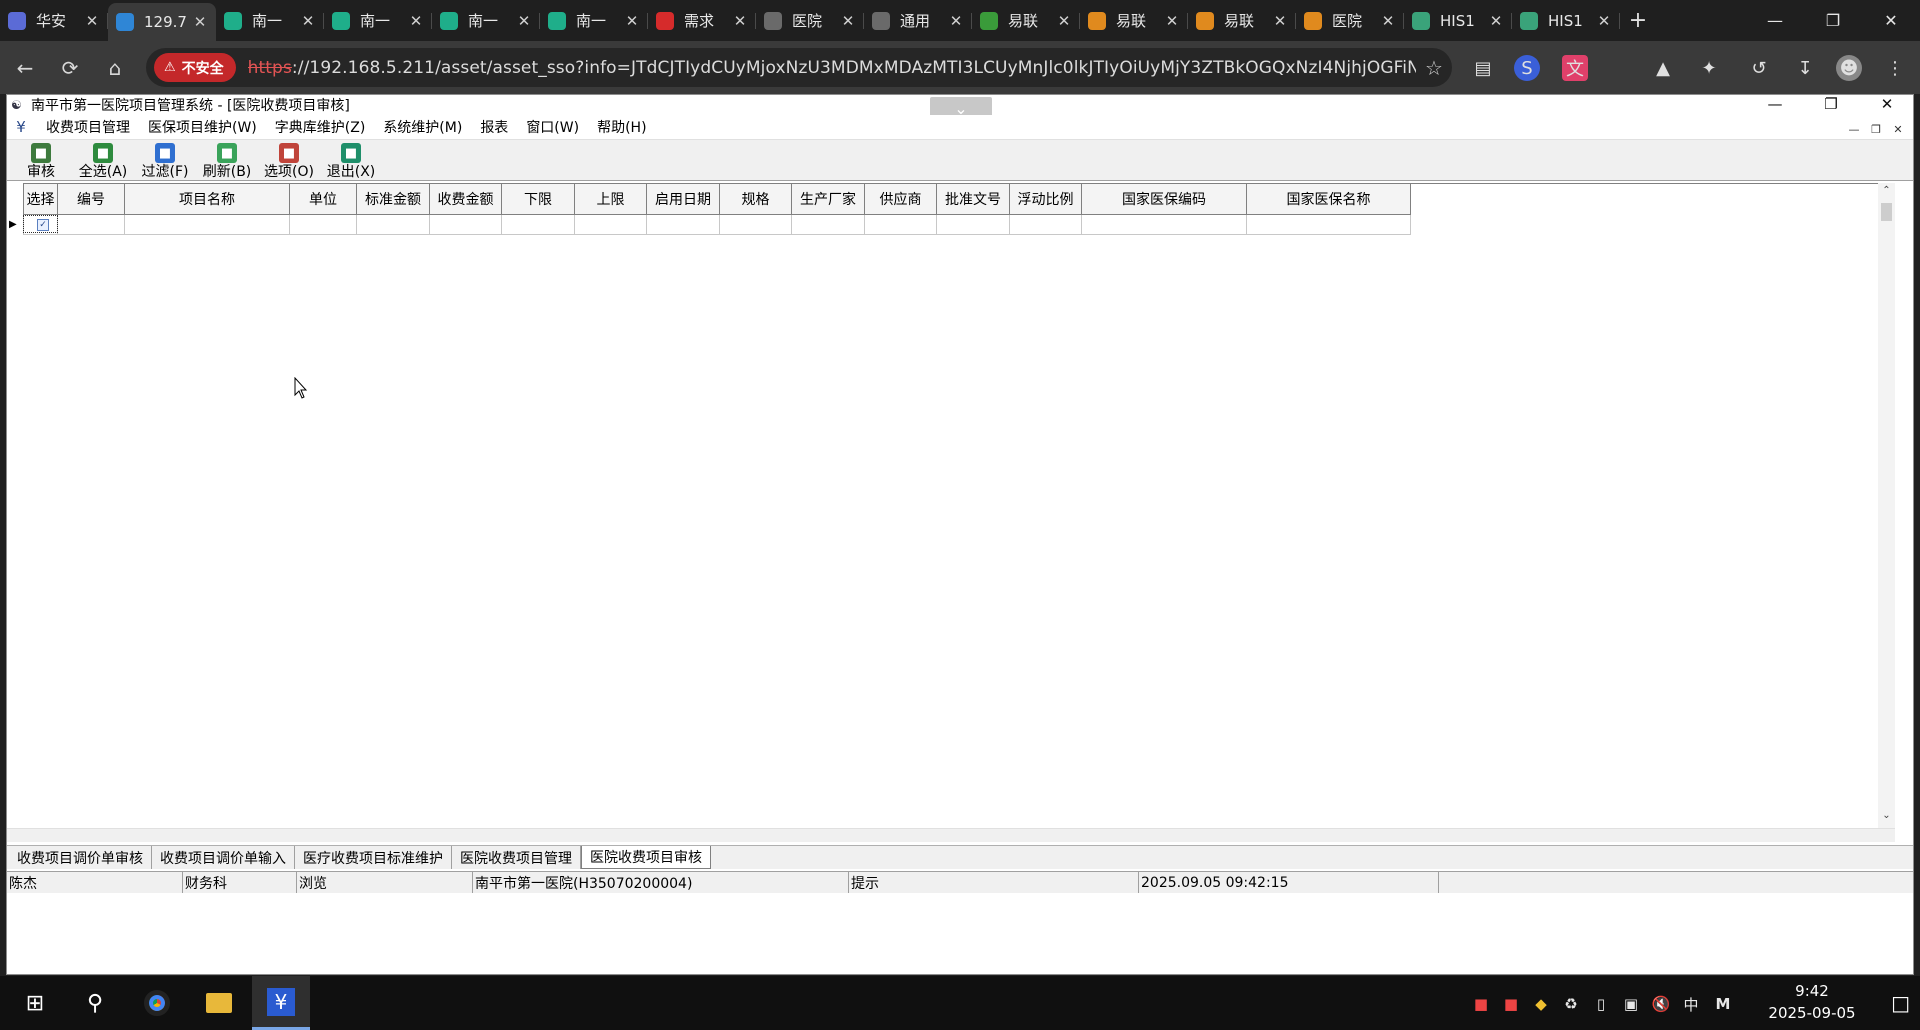  What do you see at coordinates (1887, 105) in the screenshot?
I see `app-close-button: ✕` at bounding box center [1887, 105].